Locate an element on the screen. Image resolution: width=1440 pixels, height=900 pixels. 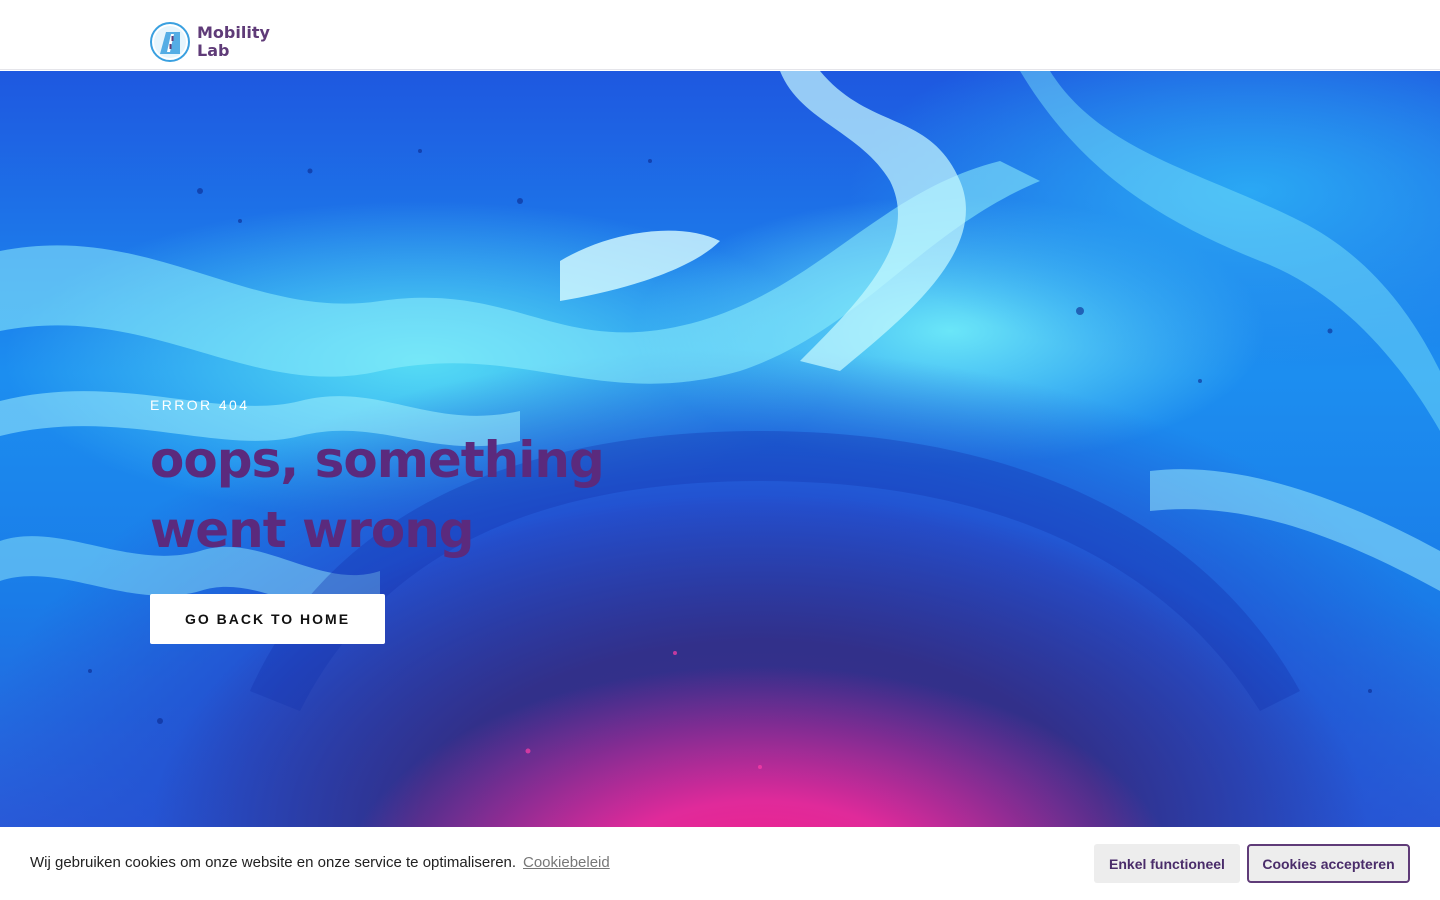
go-back-home-button: GO BACK TO HOME is located at coordinates (267, 619).